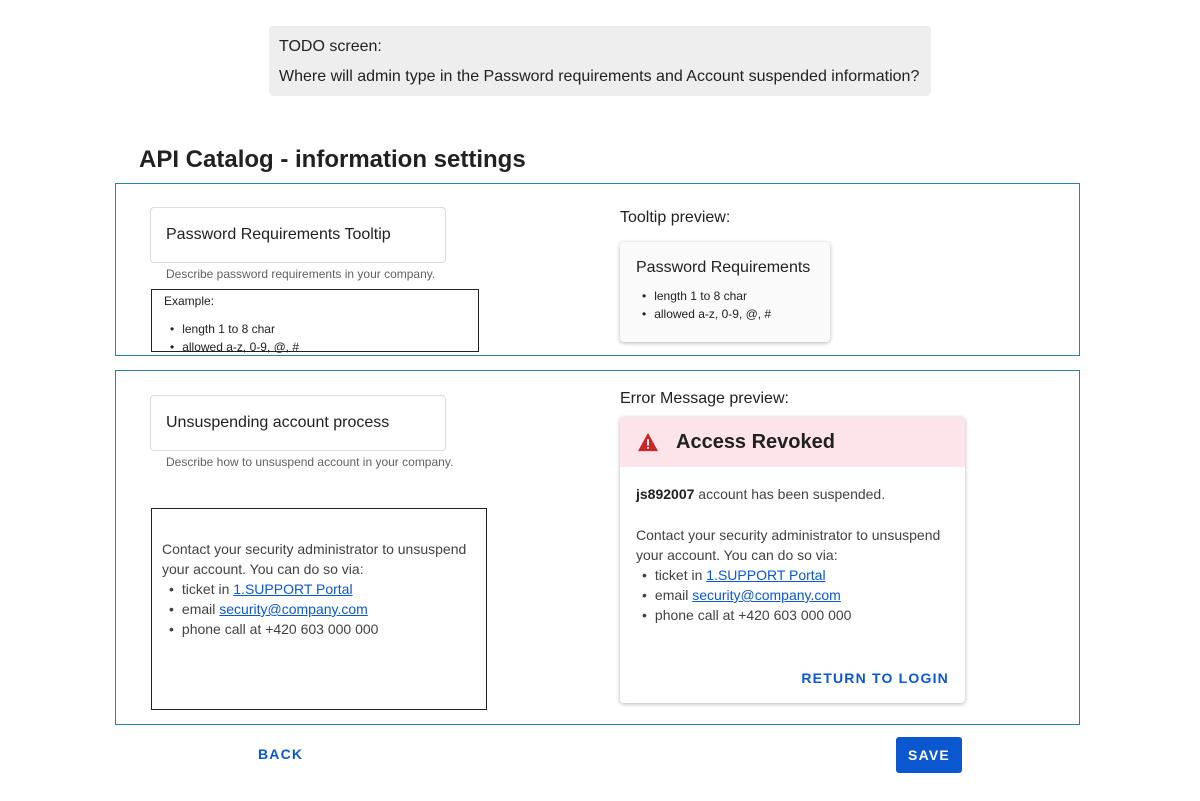 This screenshot has height=801, width=1200. Describe the element at coordinates (675, 217) in the screenshot. I see `tooltip-preview-label: Tooltip preview:` at that location.